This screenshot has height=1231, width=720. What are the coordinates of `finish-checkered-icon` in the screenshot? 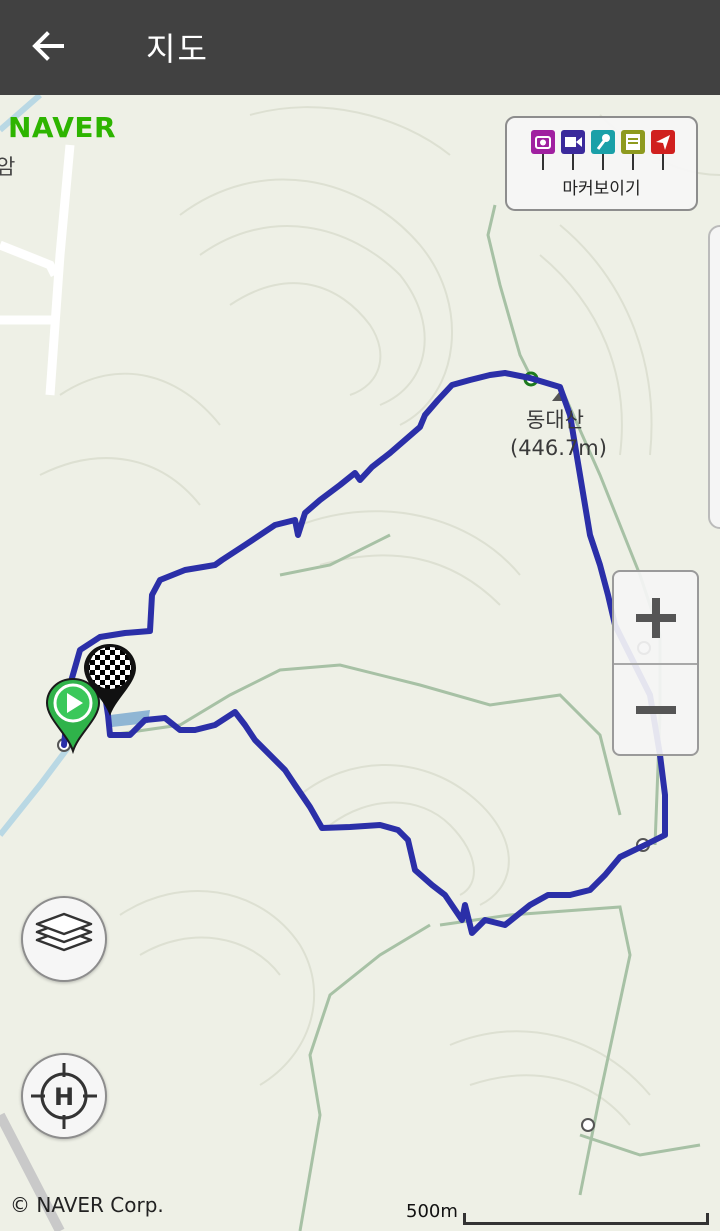 It's located at (110, 680).